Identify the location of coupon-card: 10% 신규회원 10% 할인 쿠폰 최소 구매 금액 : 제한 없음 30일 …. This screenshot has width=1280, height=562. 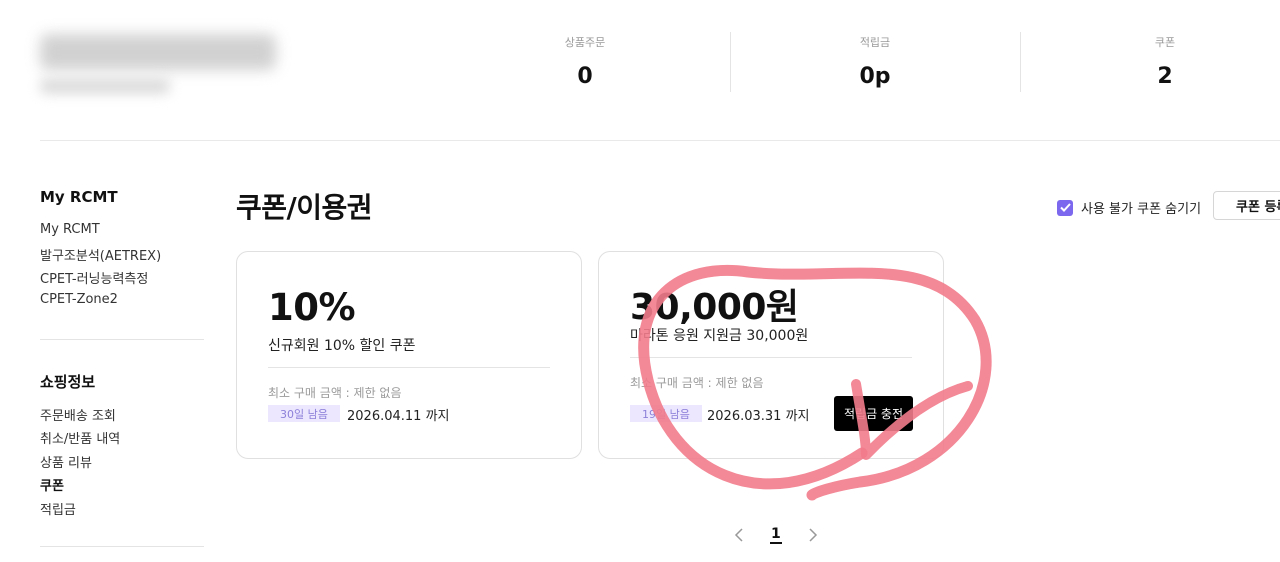
(409, 355).